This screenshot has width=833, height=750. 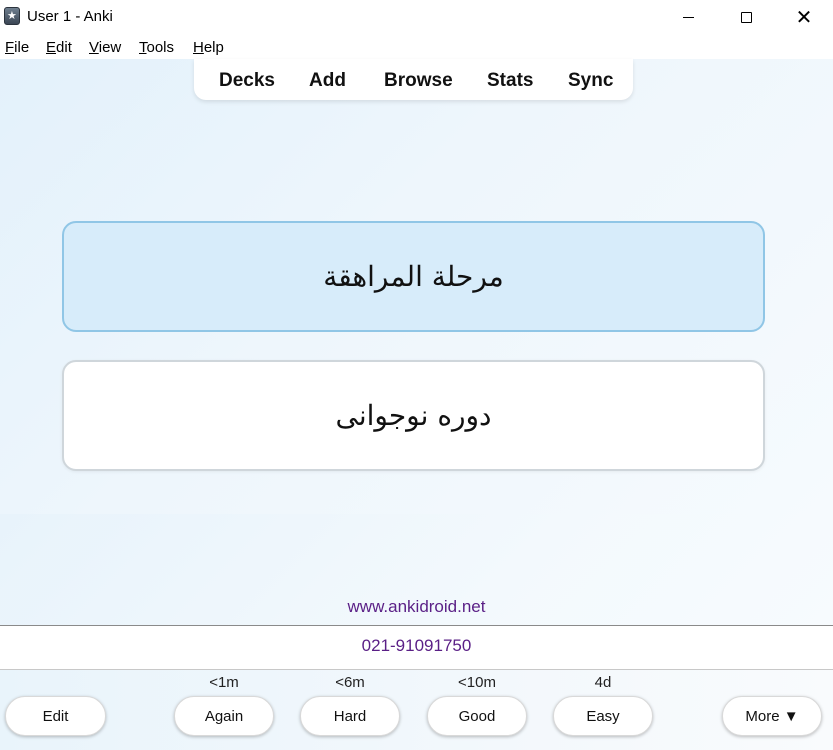 I want to click on toolbar-decks: Decks, so click(x=247, y=81).